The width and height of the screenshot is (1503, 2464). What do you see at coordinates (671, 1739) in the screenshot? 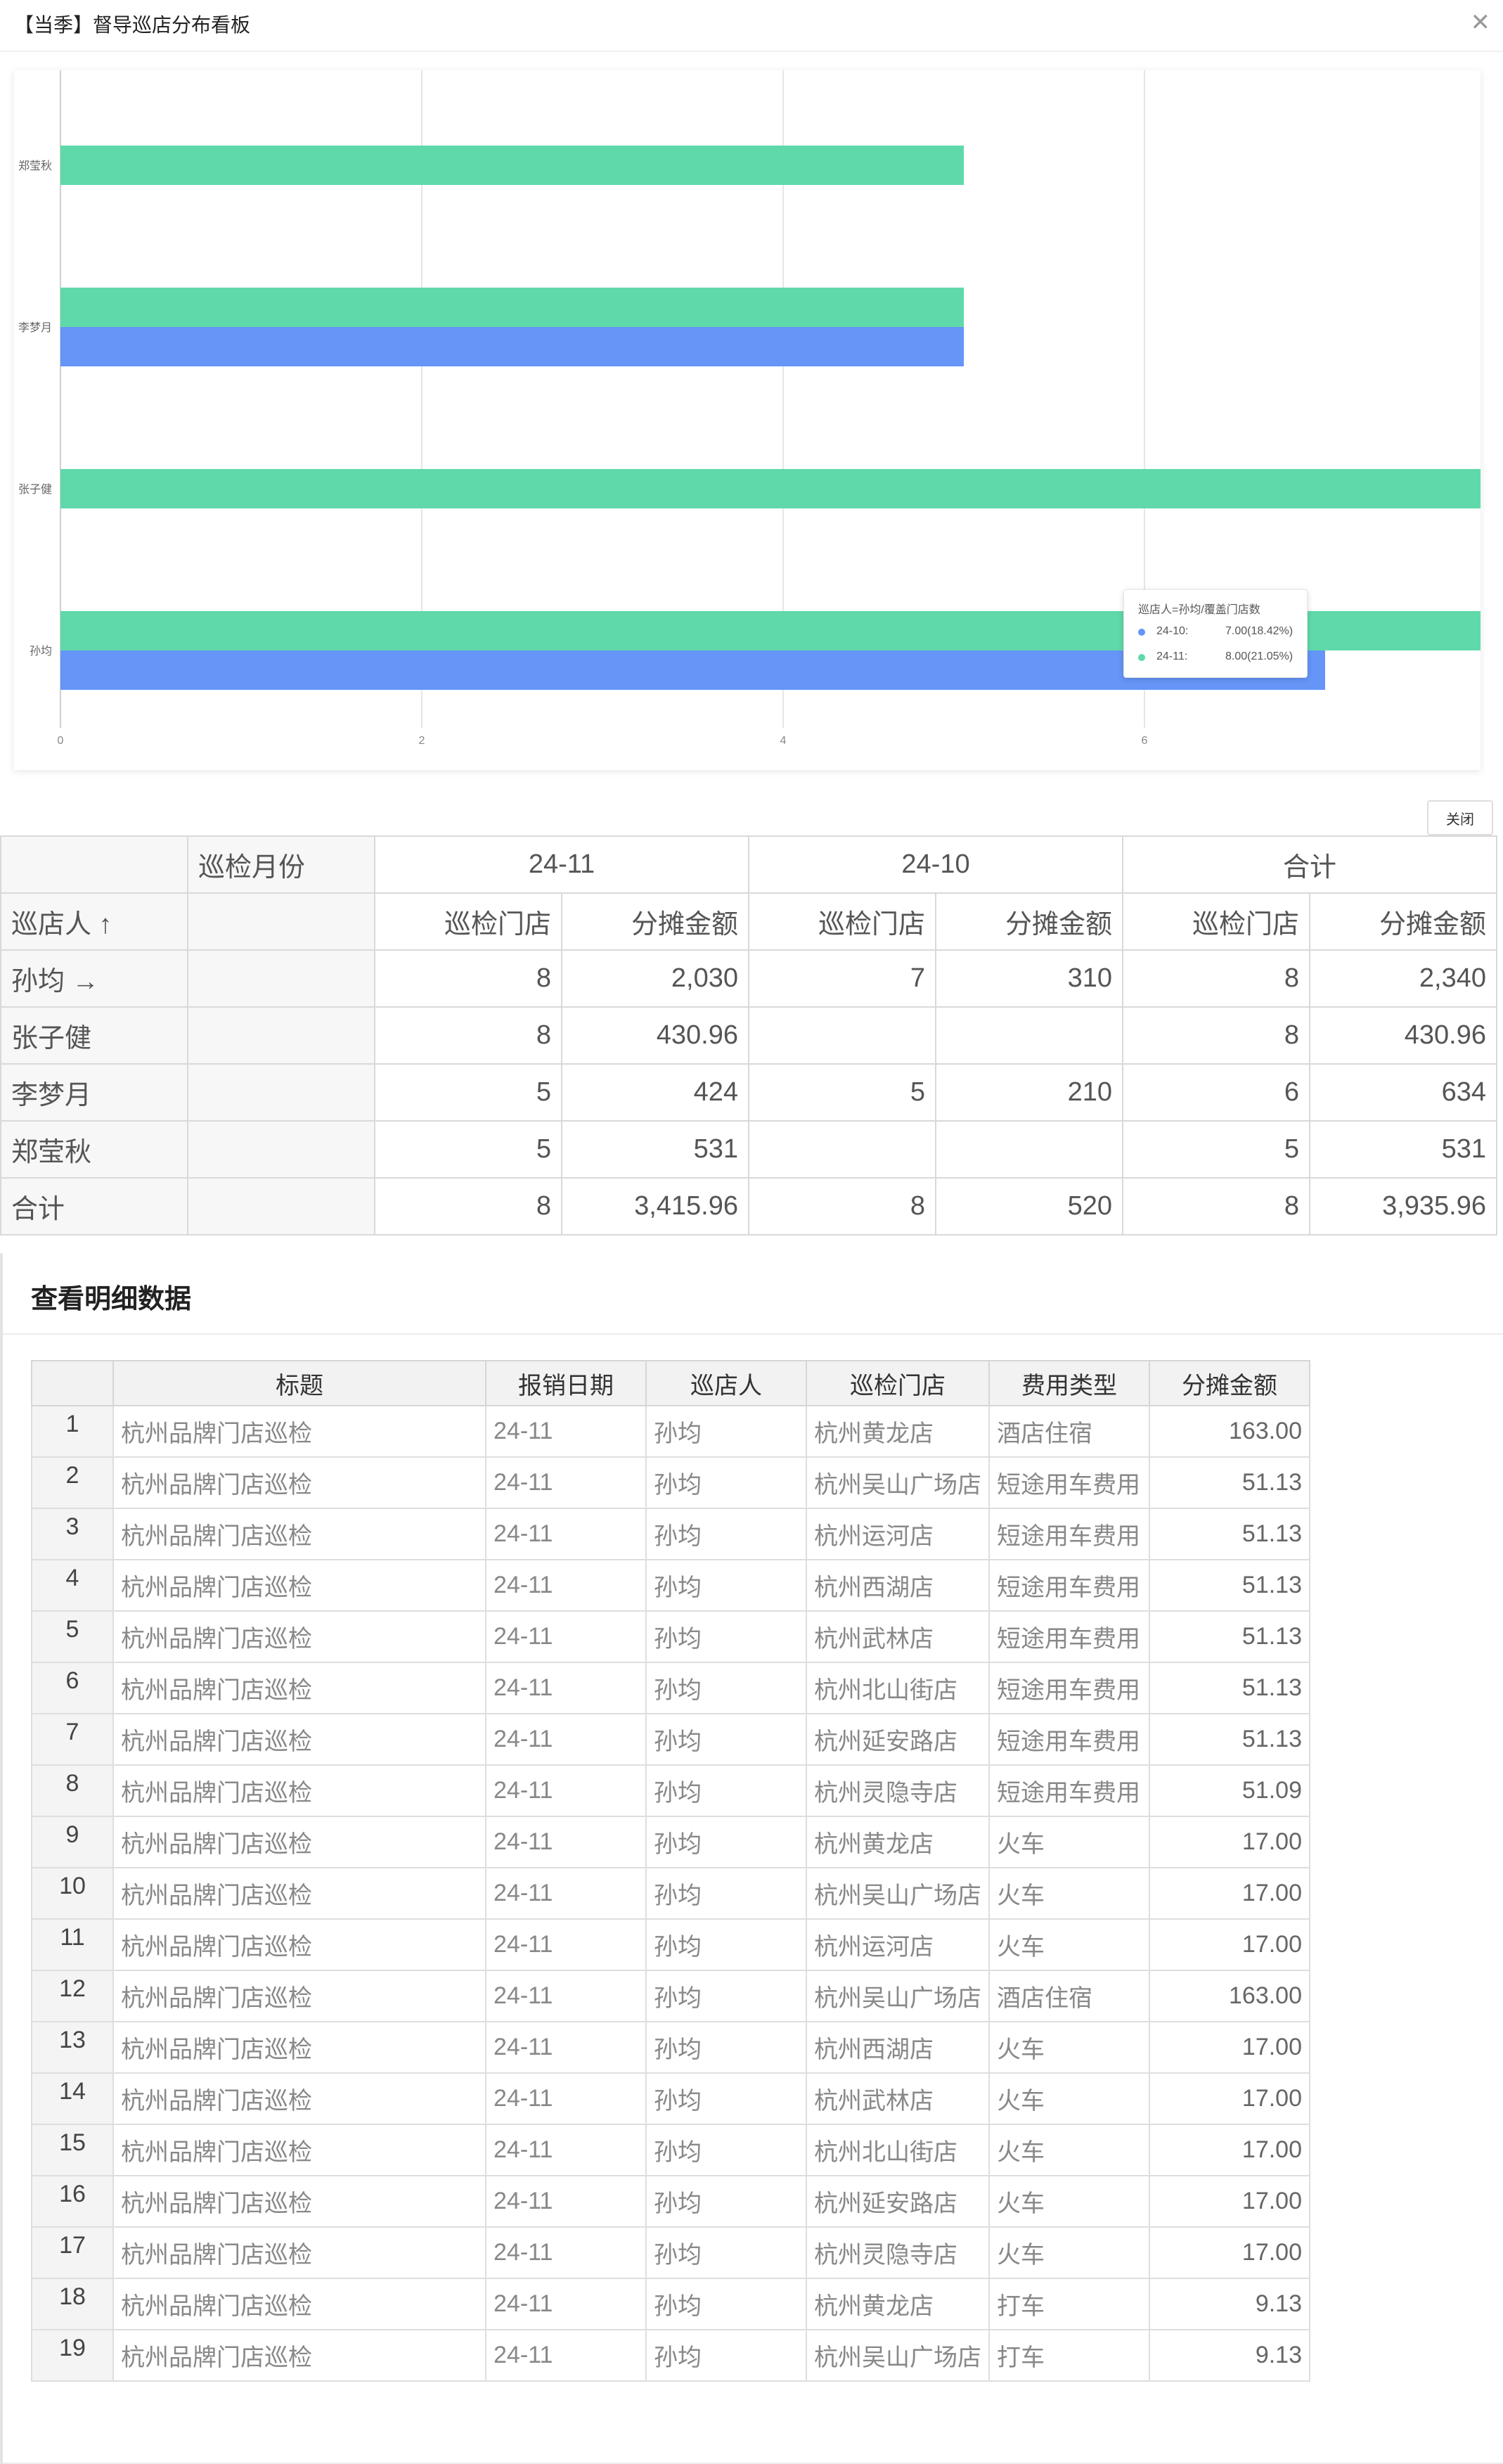
I see `table-row: 7 杭州品牌门店巡检 24-11 孙均 杭州延安路店 短途用车费用 51.13` at bounding box center [671, 1739].